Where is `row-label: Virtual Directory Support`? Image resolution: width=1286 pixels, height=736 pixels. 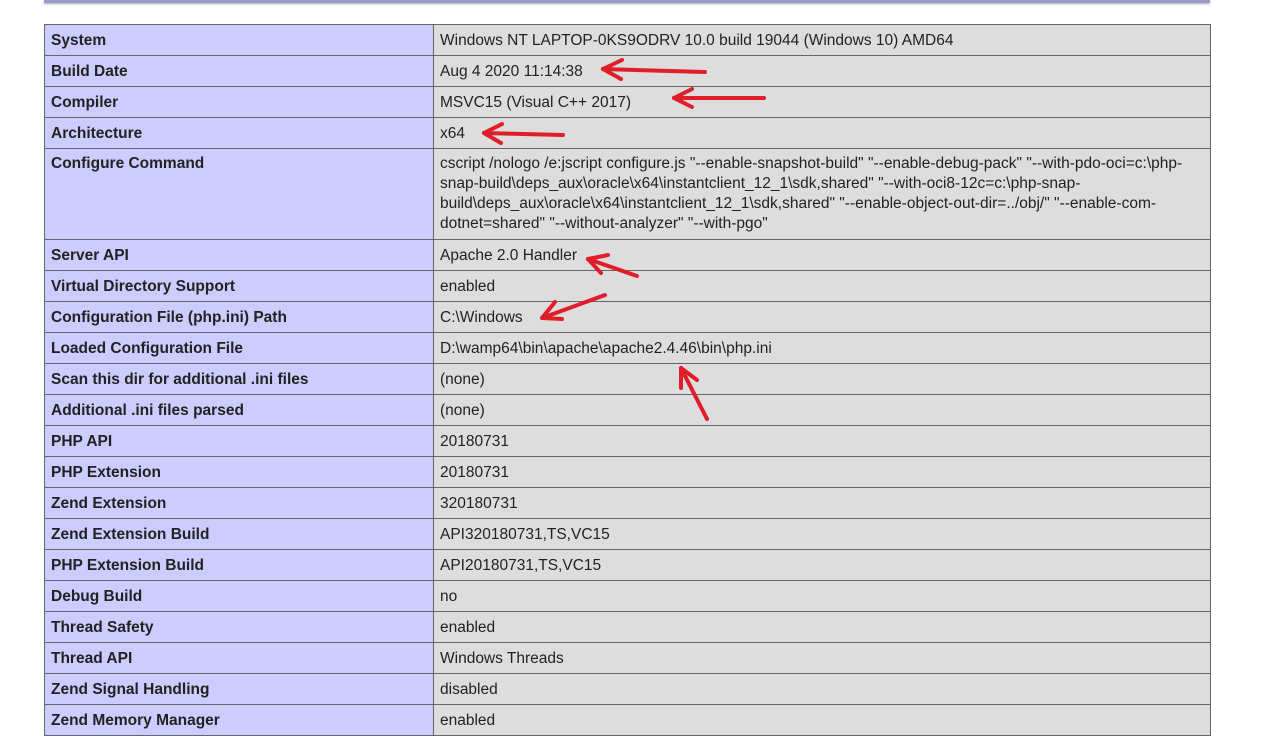 row-label: Virtual Directory Support is located at coordinates (239, 286).